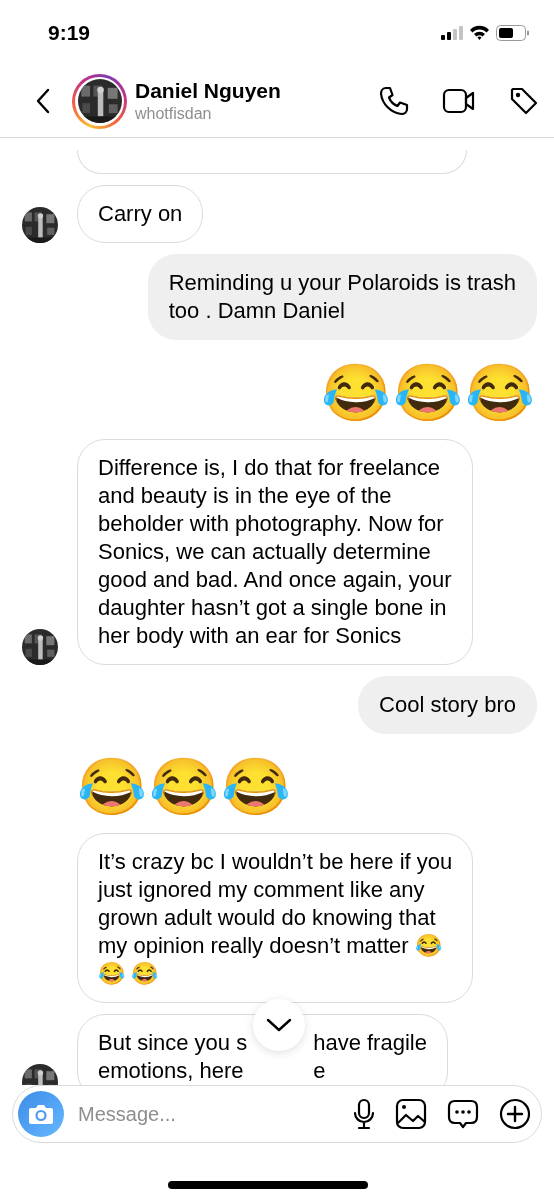  What do you see at coordinates (99, 101) in the screenshot?
I see `avatar-ring` at bounding box center [99, 101].